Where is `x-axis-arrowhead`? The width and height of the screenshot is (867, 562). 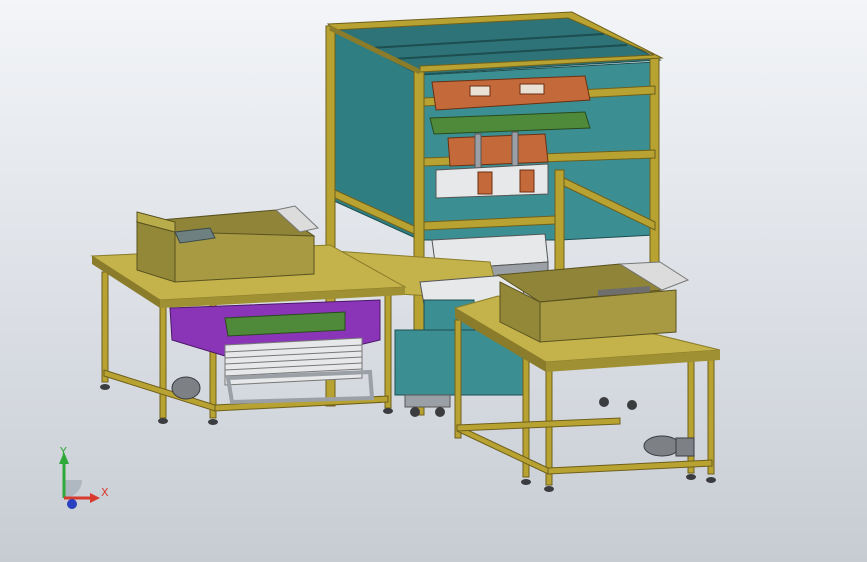
x-axis-arrowhead is located at coordinates (95, 498).